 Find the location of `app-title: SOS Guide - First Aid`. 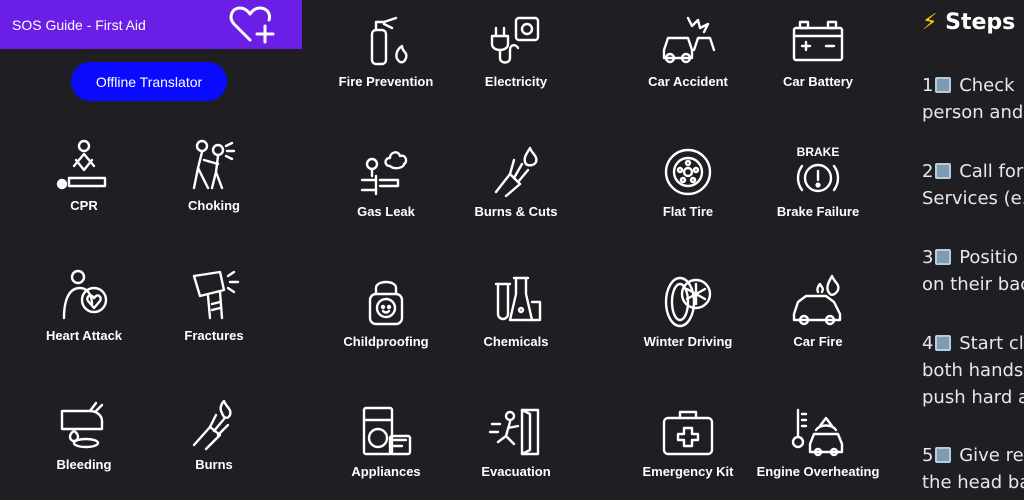

app-title: SOS Guide - First Aid is located at coordinates (79, 24).